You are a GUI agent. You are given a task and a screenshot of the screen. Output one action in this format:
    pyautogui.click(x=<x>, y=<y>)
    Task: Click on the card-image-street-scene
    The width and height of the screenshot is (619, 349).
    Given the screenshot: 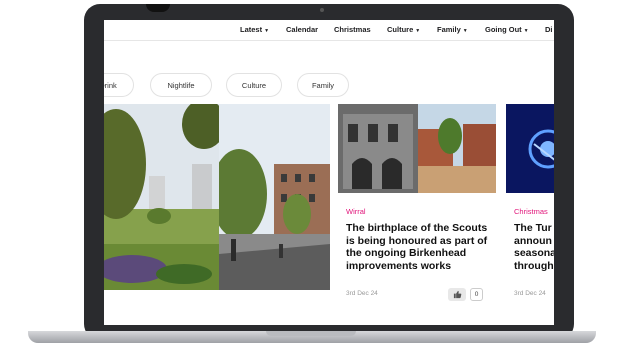 What is the action you would take?
    pyautogui.click(x=417, y=148)
    